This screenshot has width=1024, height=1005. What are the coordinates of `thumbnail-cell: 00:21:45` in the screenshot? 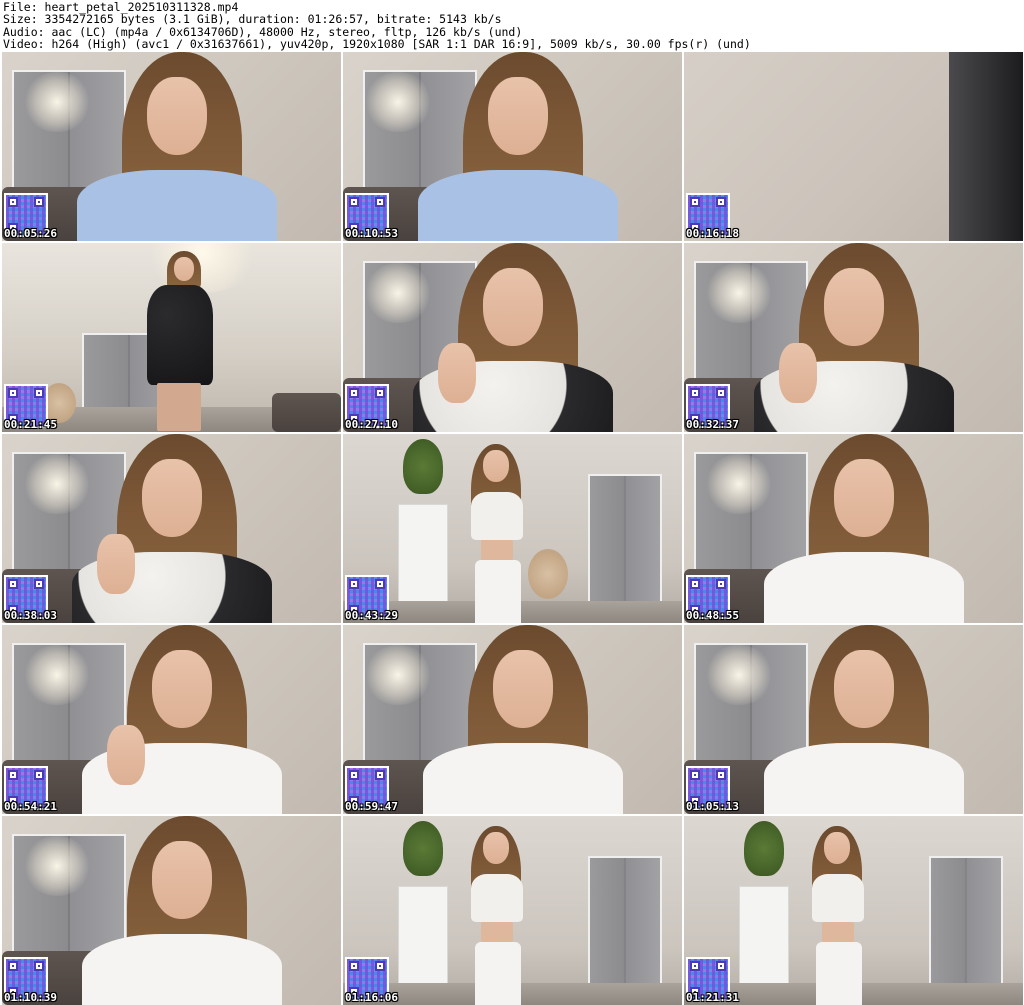 It's located at (171, 337).